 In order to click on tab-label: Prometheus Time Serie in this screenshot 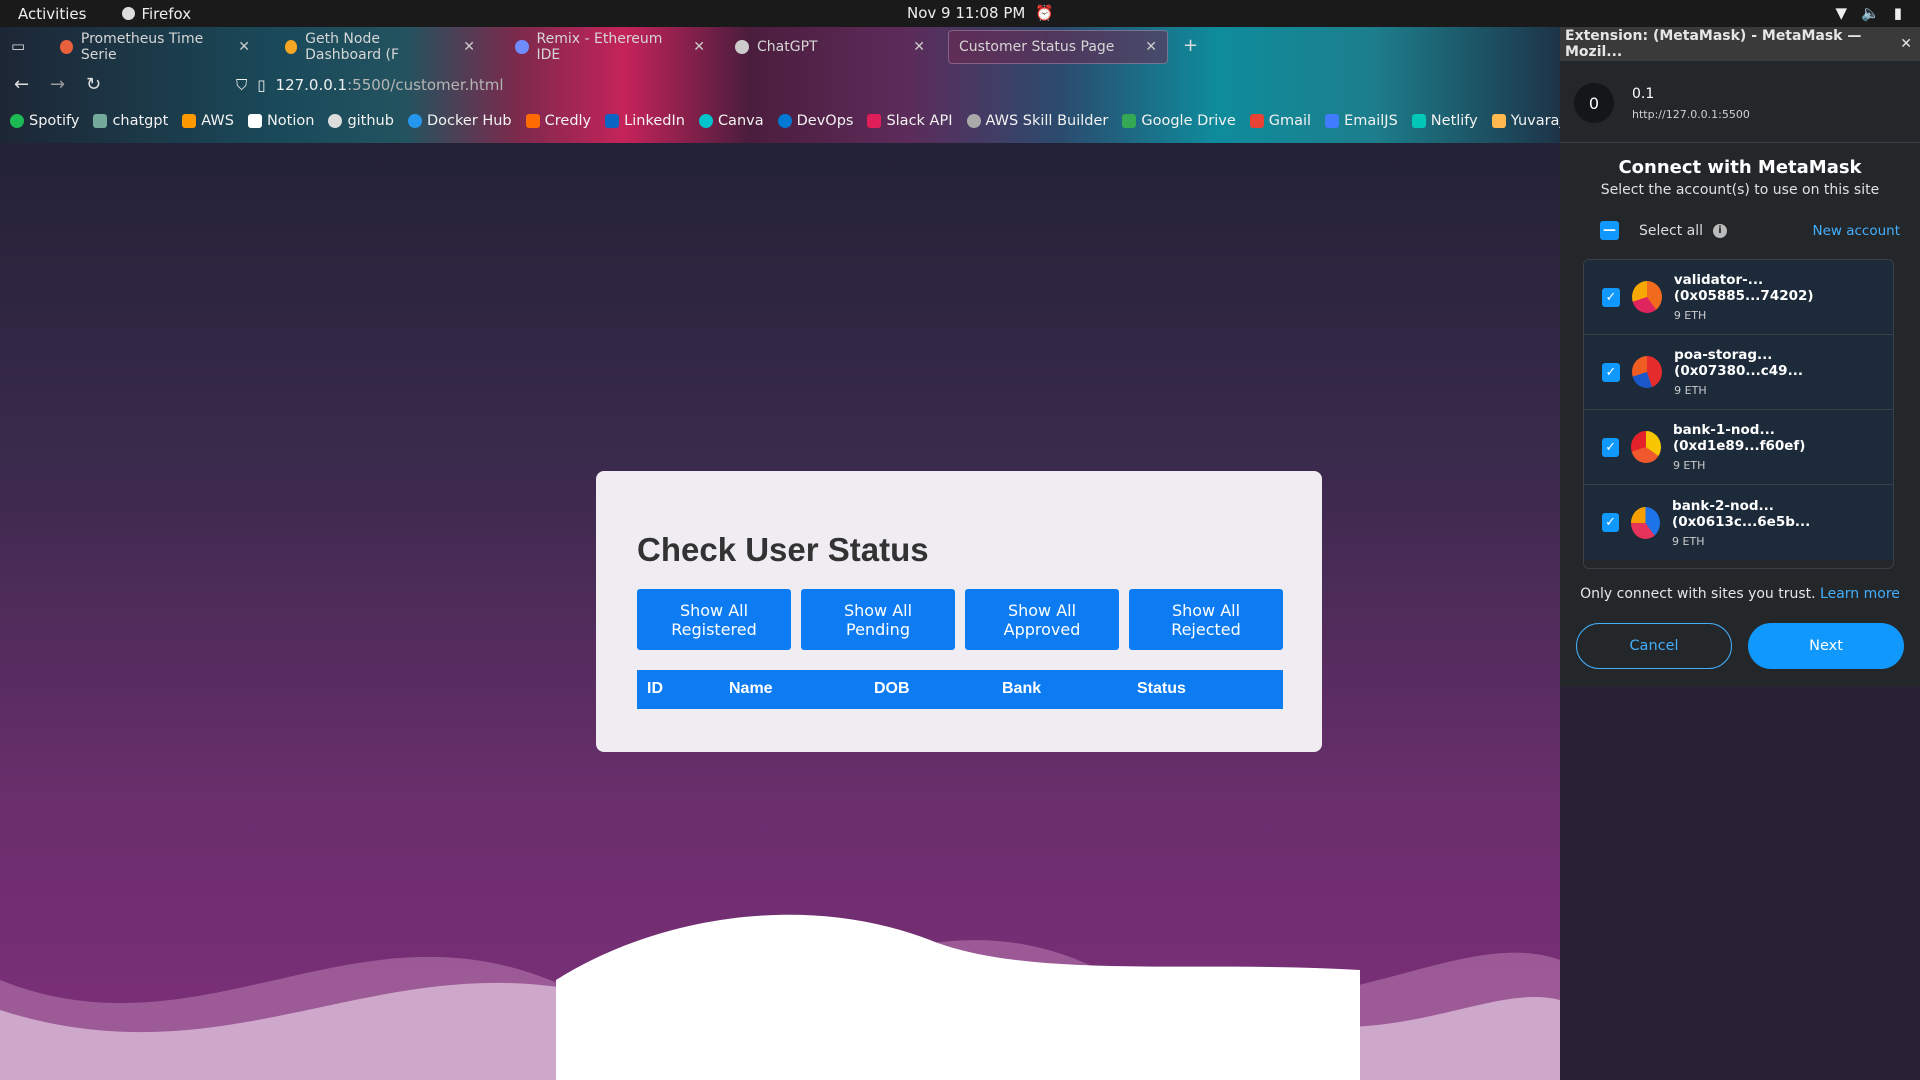, I will do `click(142, 47)`.